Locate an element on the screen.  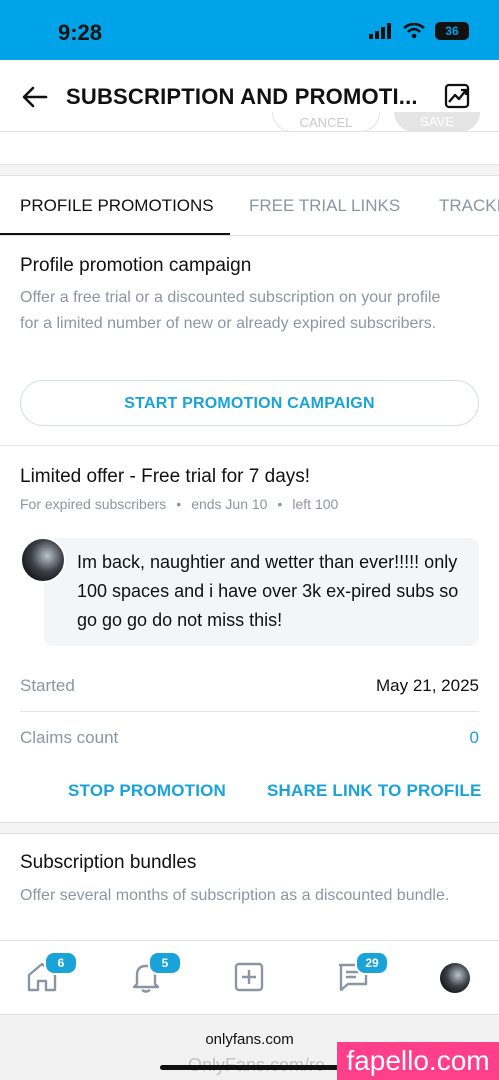
nav-notifications: 5 is located at coordinates (155, 973).